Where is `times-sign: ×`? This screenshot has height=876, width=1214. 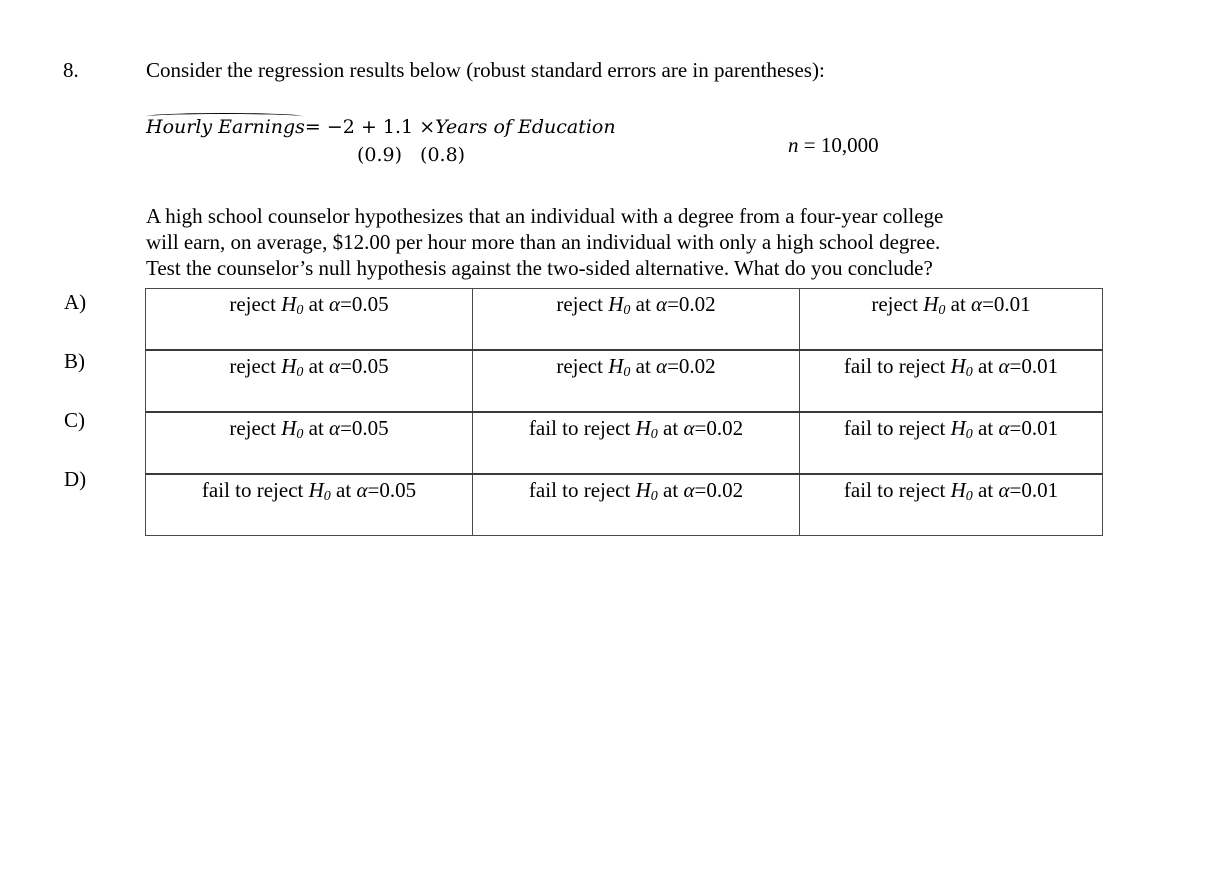
times-sign: × is located at coordinates (427, 127).